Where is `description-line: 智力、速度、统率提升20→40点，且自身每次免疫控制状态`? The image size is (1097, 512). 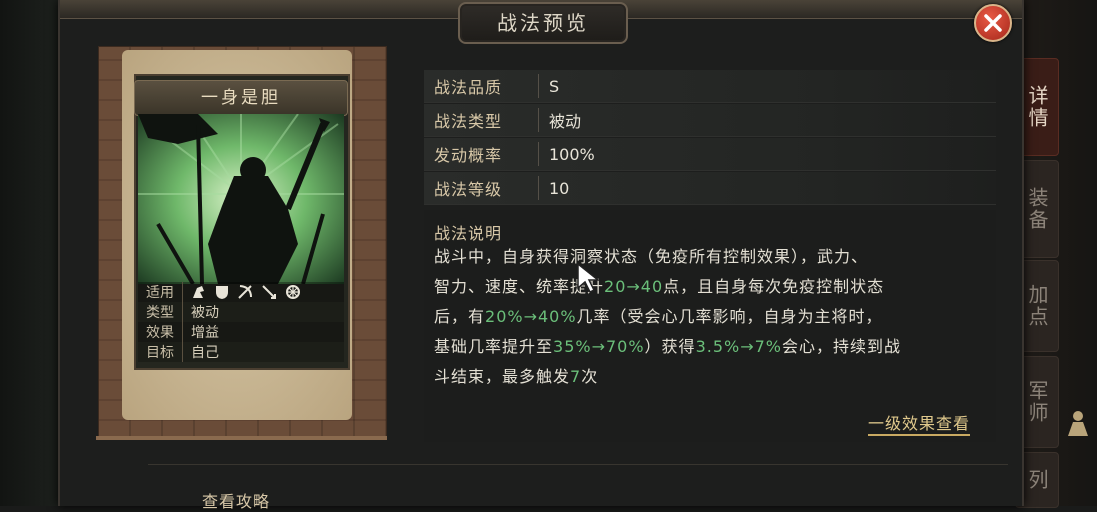 description-line: 智力、速度、统率提升20→40点，且自身每次免疫控制状态 is located at coordinates (714, 287).